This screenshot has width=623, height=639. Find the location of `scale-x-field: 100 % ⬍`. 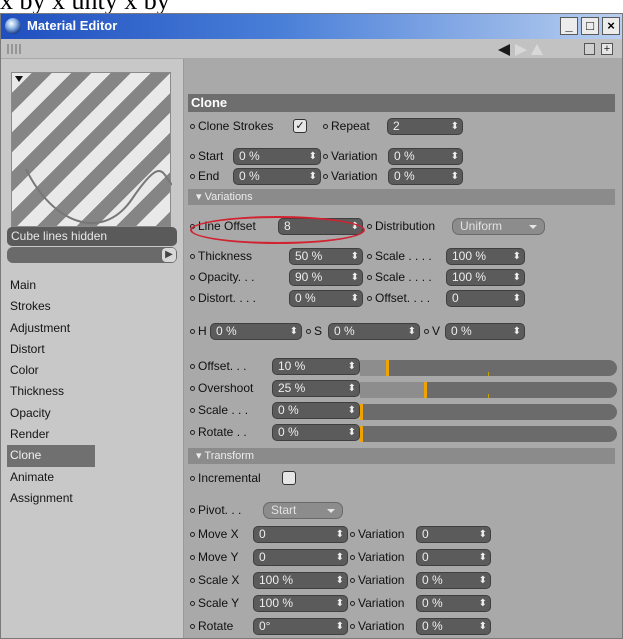

scale-x-field: 100 % ⬍ is located at coordinates (300, 580).